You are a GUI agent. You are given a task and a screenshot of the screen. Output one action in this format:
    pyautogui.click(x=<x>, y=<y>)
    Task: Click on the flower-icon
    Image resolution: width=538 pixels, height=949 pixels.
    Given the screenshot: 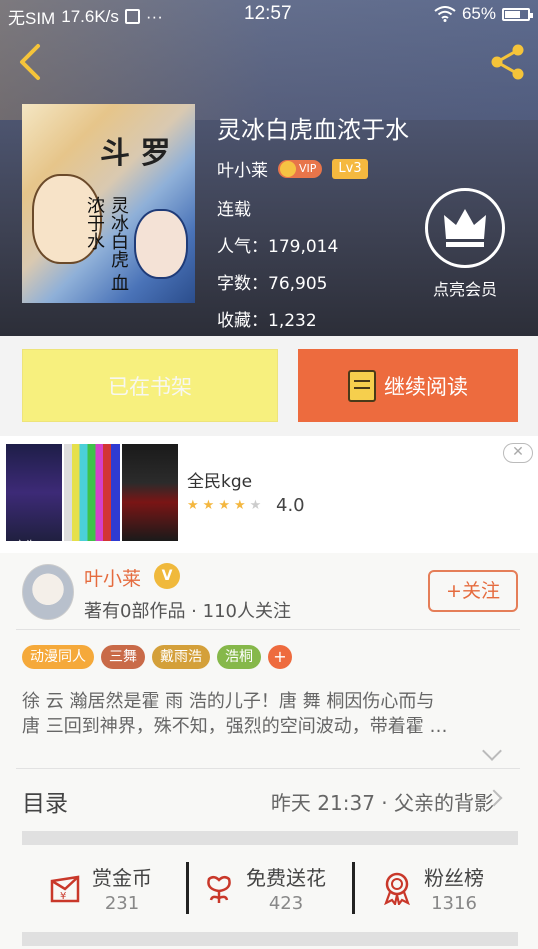 What is the action you would take?
    pyautogui.click(x=219, y=889)
    